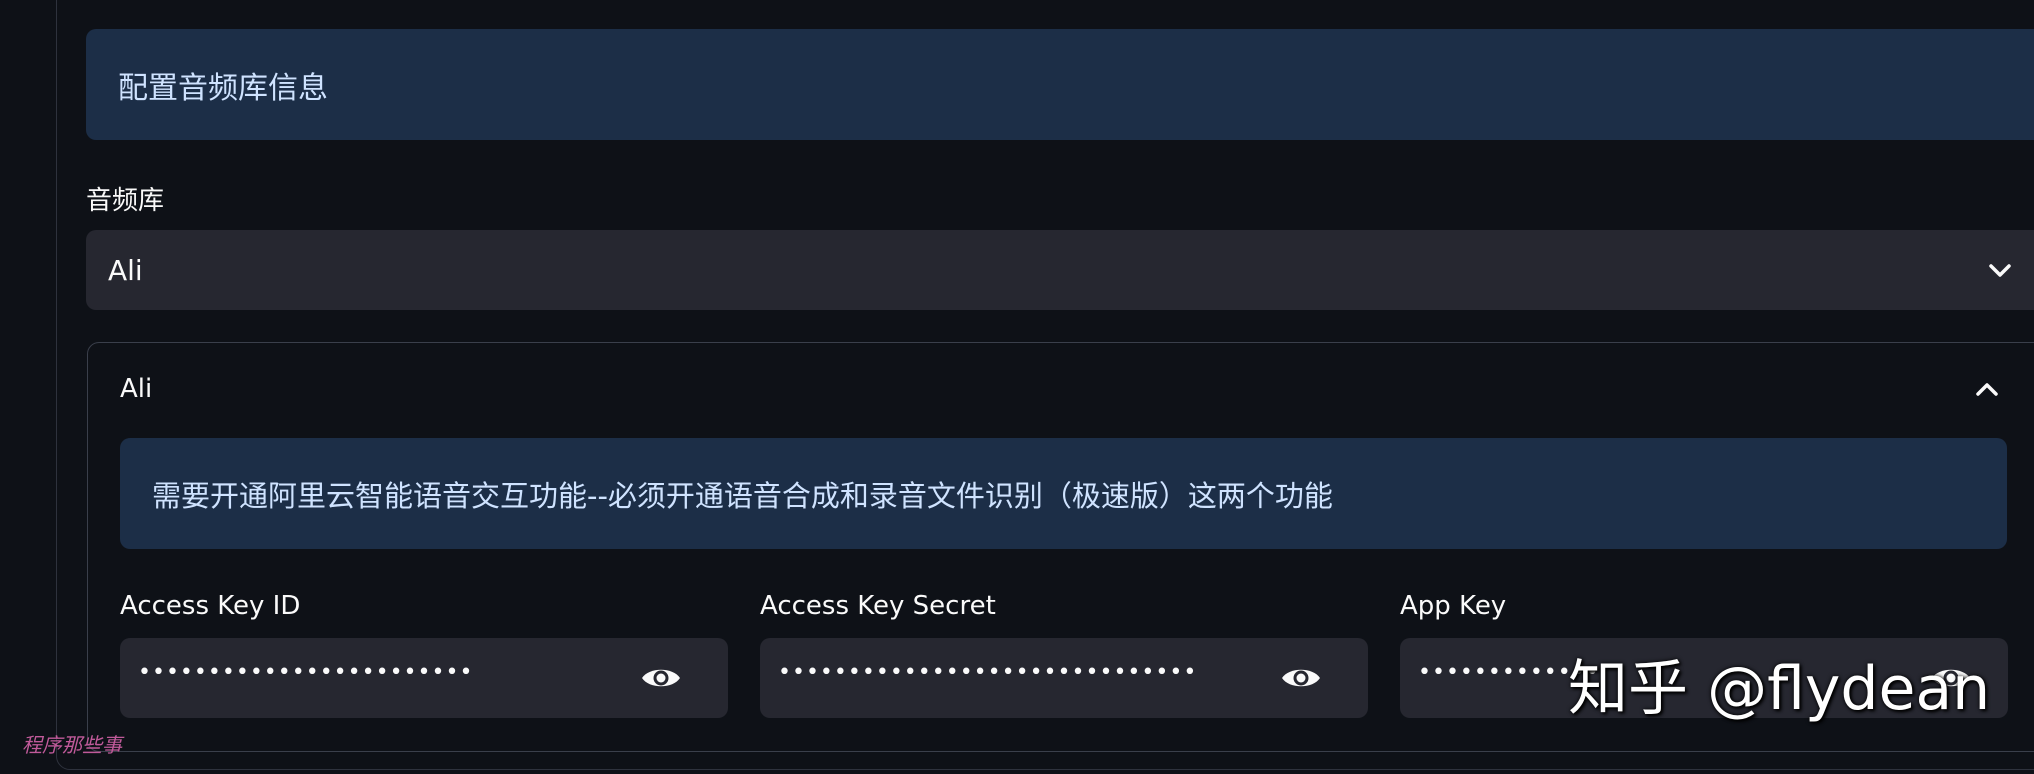  Describe the element at coordinates (1453, 606) in the screenshot. I see `app-key-label: App Key` at that location.